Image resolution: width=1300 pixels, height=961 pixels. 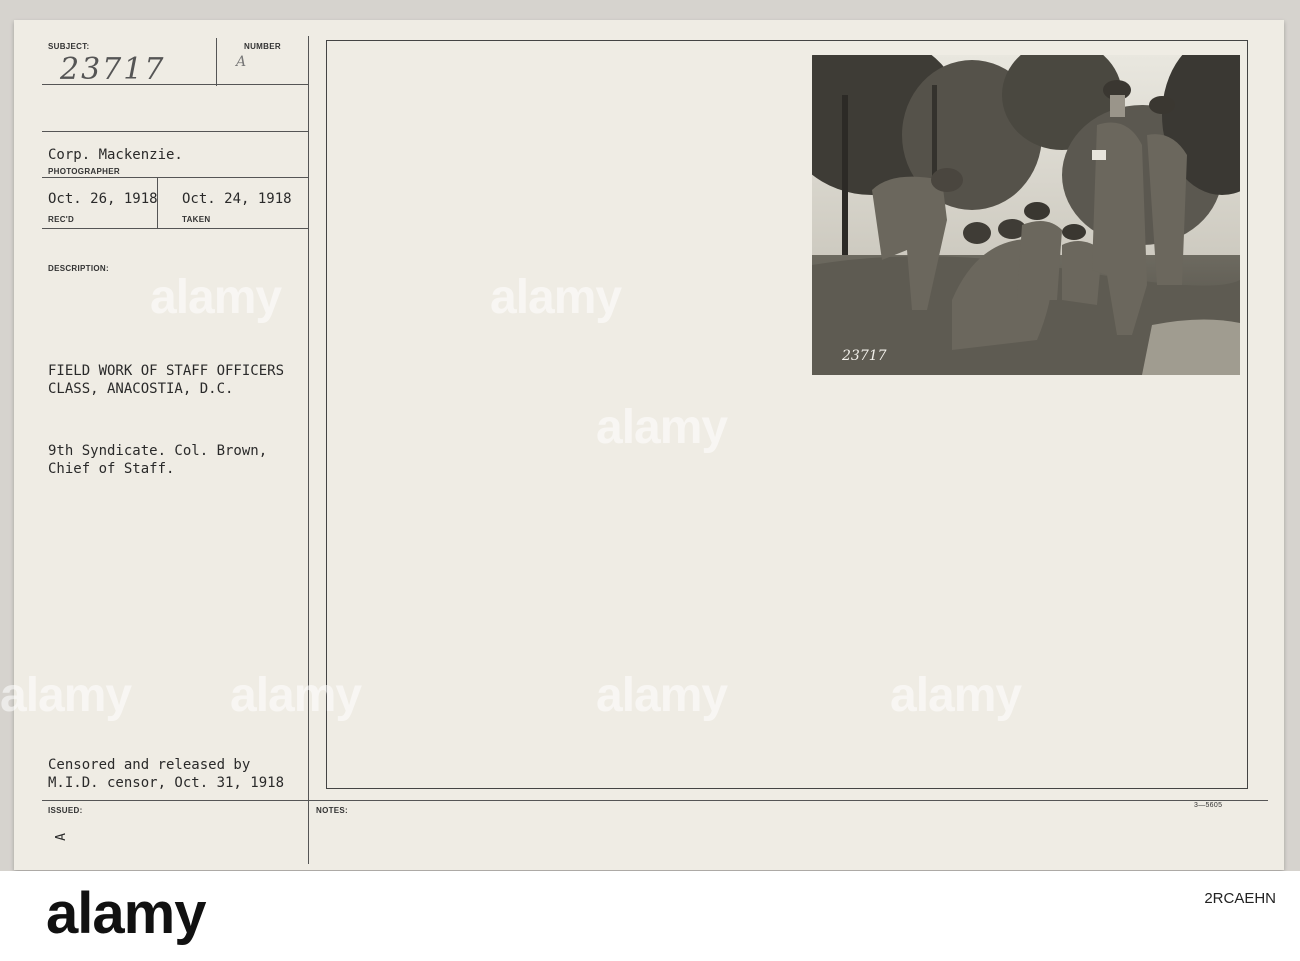 I want to click on description-line-1: FIELD WORK OF STAFF OFFICERS, so click(x=166, y=371).